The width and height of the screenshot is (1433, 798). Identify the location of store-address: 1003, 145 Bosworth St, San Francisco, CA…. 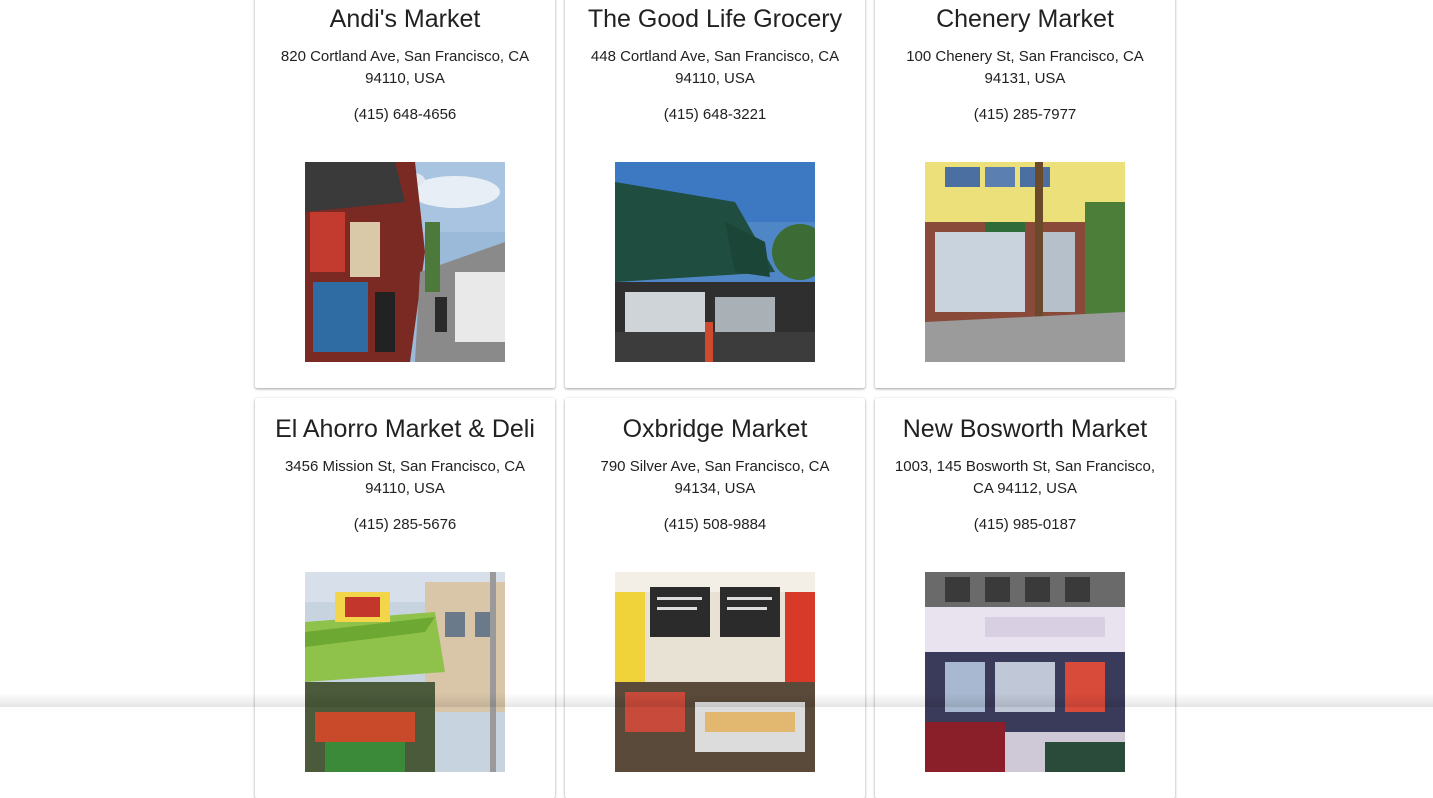
(1025, 478).